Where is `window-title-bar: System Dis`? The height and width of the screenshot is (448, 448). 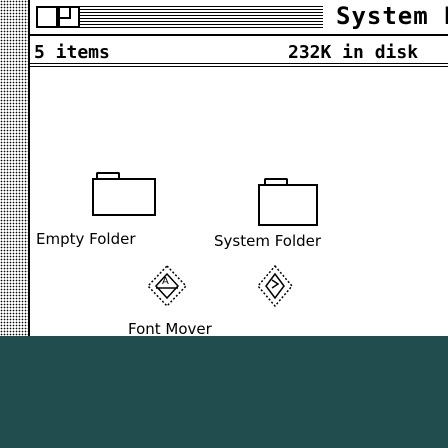
window-title-bar: System Dis is located at coordinates (239, 18).